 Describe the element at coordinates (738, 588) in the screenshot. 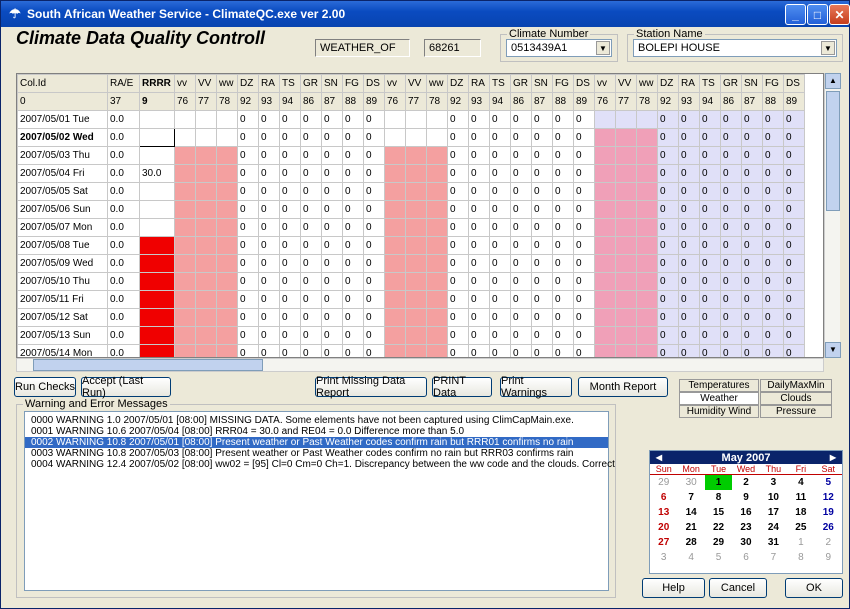

I see `cancel-button: Cancel` at that location.